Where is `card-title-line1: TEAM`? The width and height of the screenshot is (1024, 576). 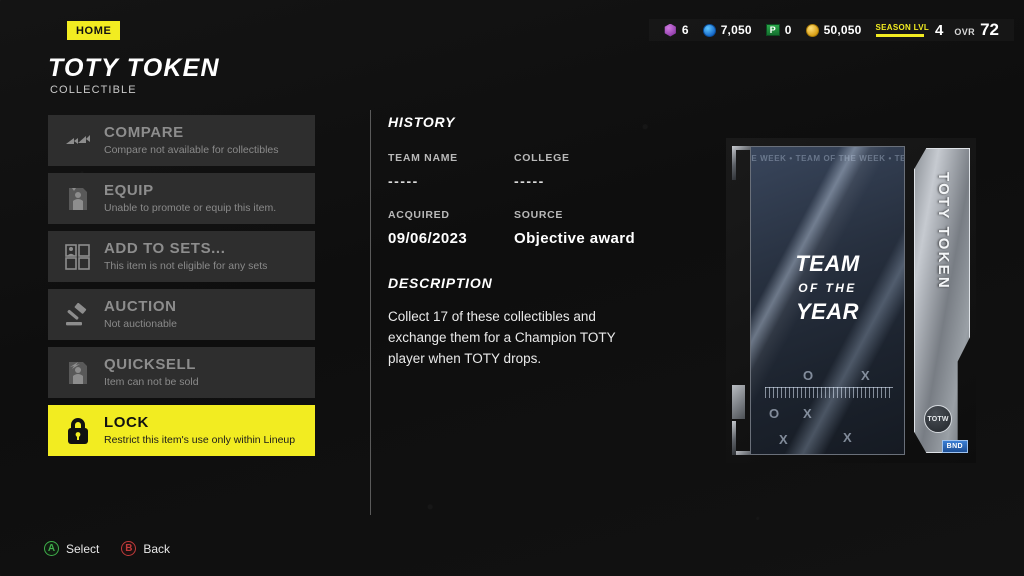 card-title-line1: TEAM is located at coordinates (827, 263).